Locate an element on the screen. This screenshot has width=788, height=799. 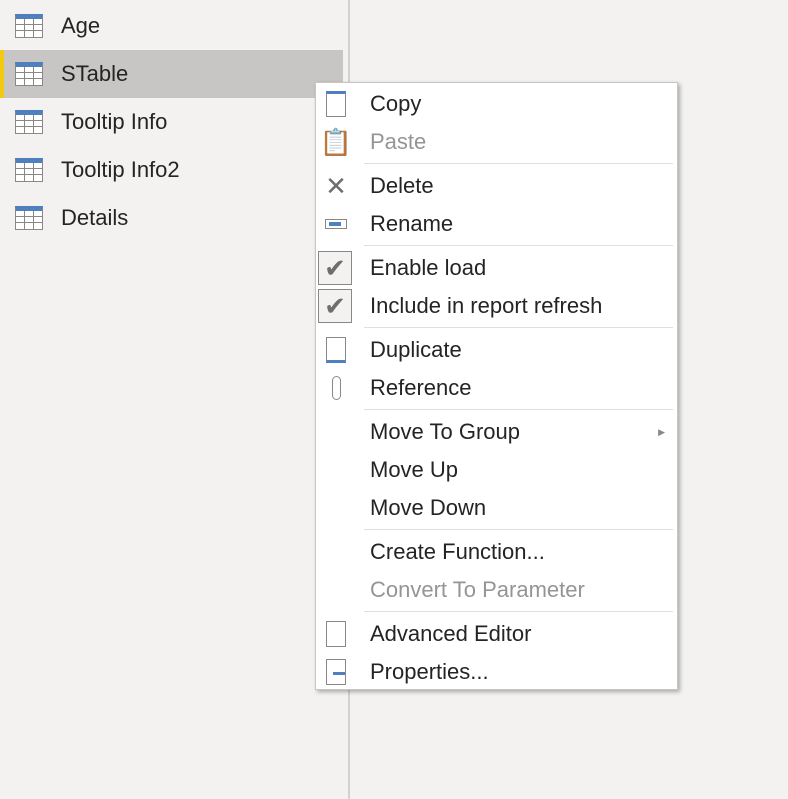
menu-move-to-group: Move To Group ▶ is located at coordinates (496, 432).